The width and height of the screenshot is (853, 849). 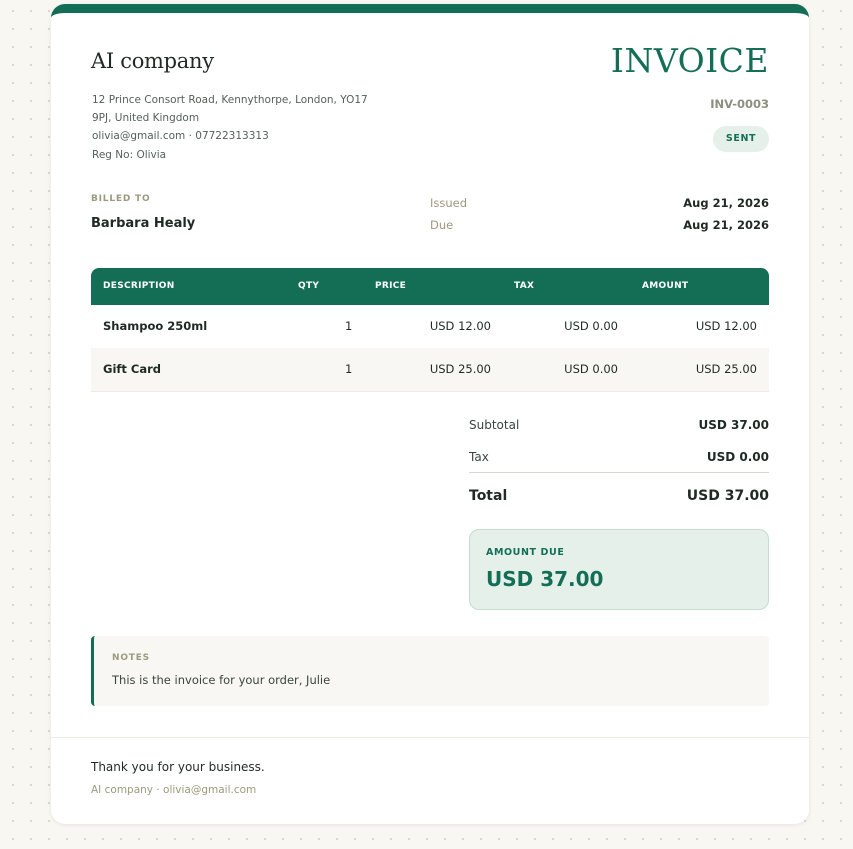 What do you see at coordinates (460, 326) in the screenshot?
I see `item-price: USD 12.00` at bounding box center [460, 326].